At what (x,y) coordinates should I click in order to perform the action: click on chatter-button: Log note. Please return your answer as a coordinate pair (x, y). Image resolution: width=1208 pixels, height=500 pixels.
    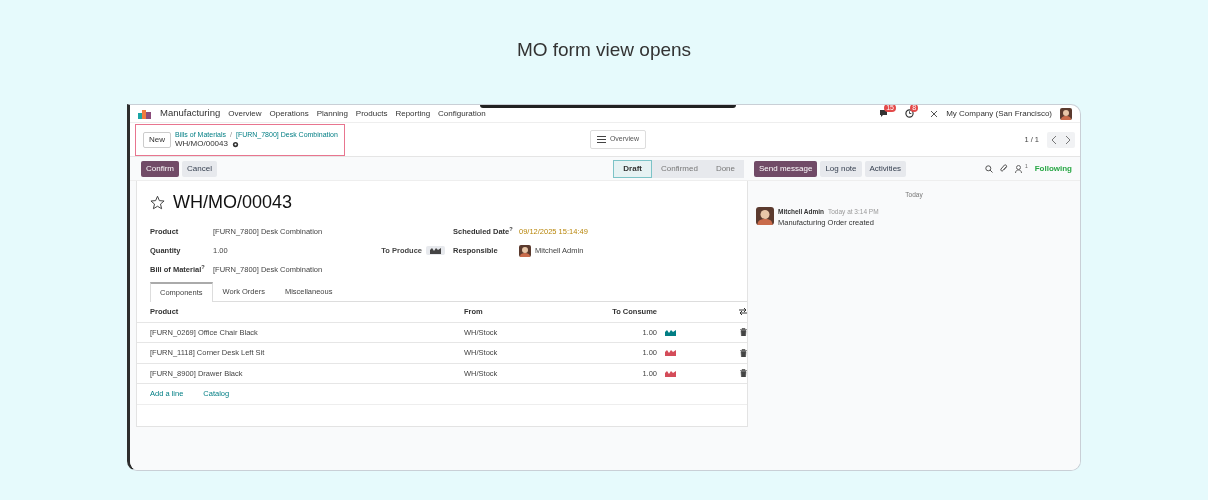
    Looking at the image, I should click on (841, 168).